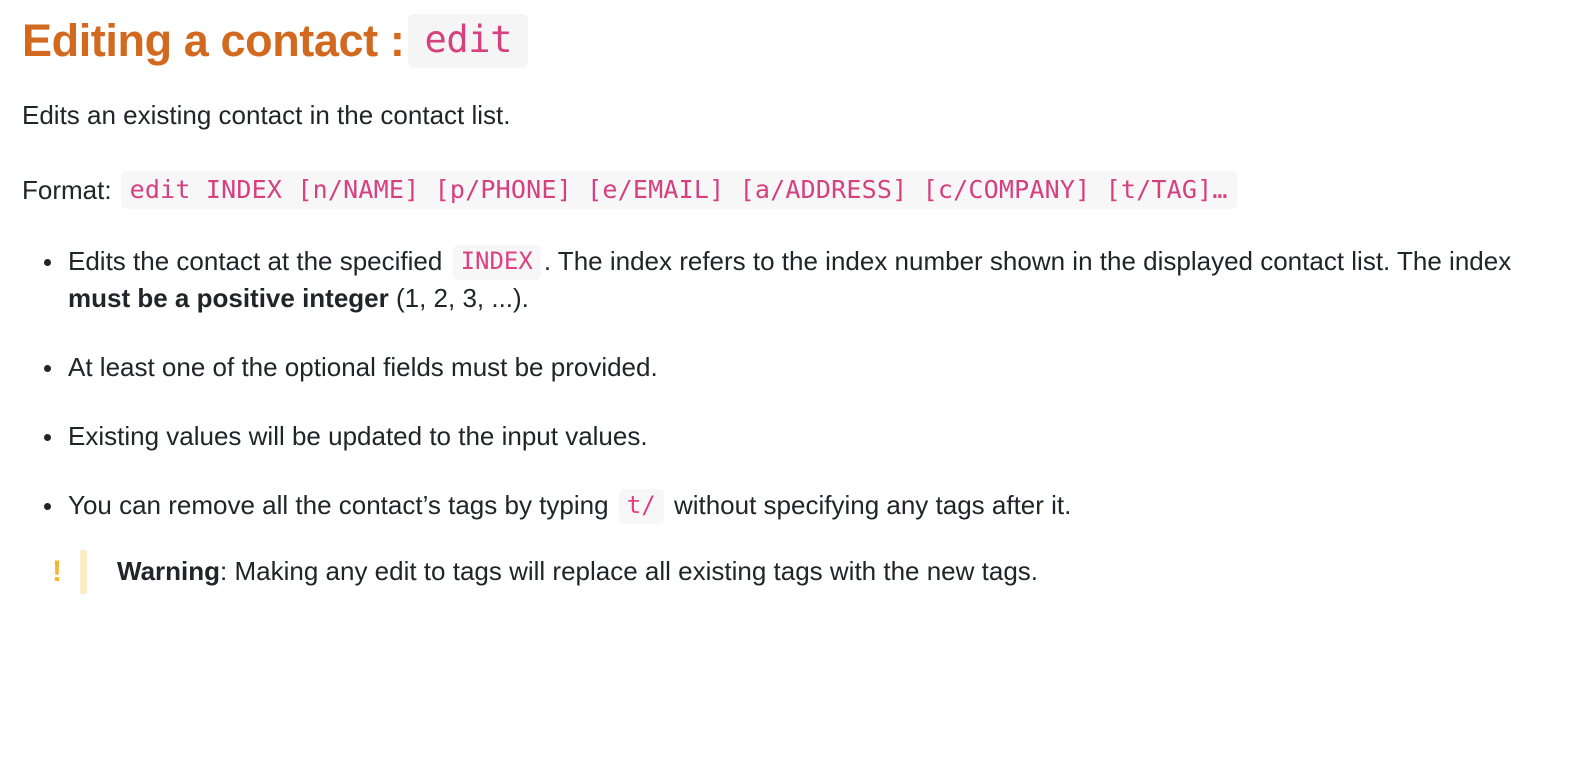 The width and height of the screenshot is (1584, 762). What do you see at coordinates (169, 571) in the screenshot?
I see `warning-label: Warning` at bounding box center [169, 571].